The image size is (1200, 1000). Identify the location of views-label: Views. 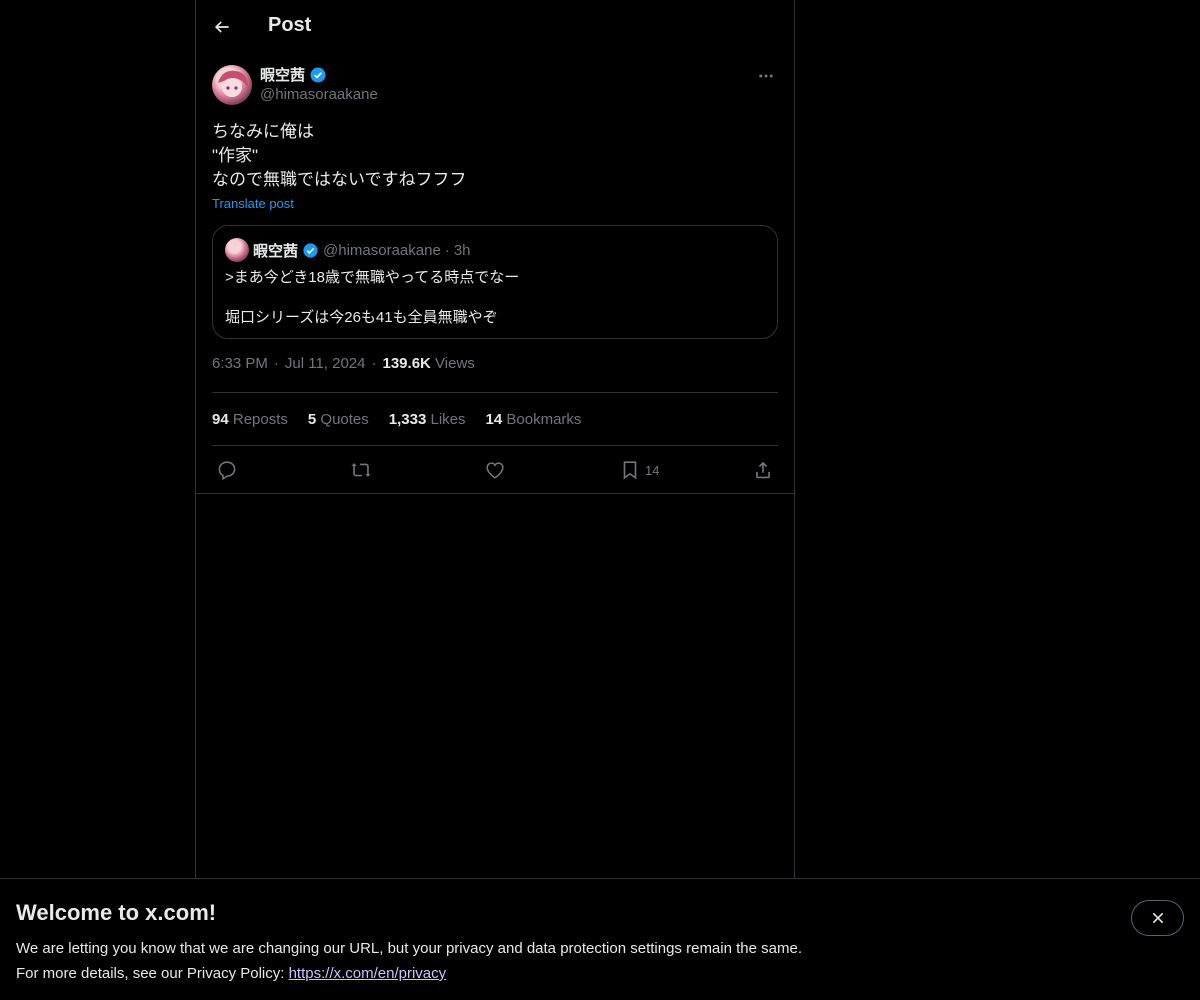
(455, 363).